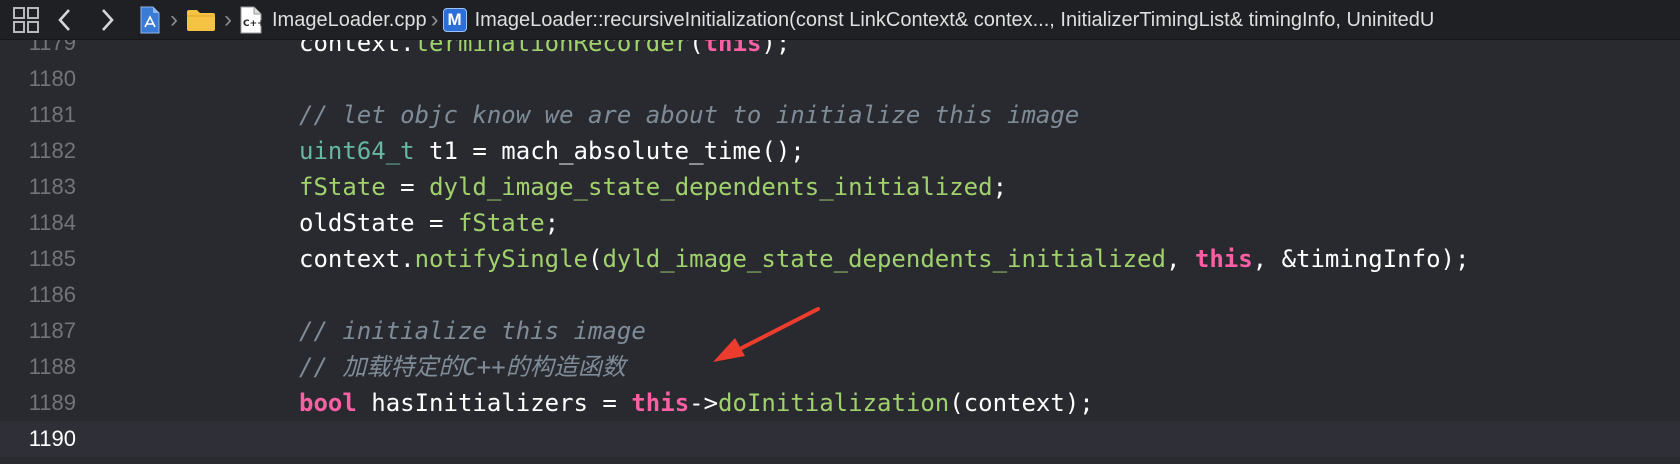  What do you see at coordinates (52, 47) in the screenshot?
I see `line-number: 1179` at bounding box center [52, 47].